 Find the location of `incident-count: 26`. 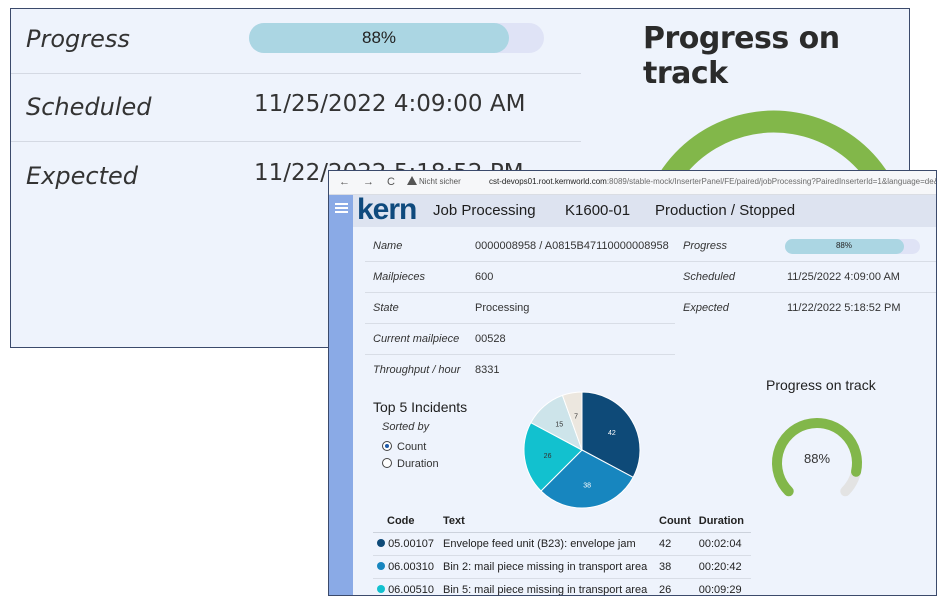

incident-count: 26 is located at coordinates (675, 586).